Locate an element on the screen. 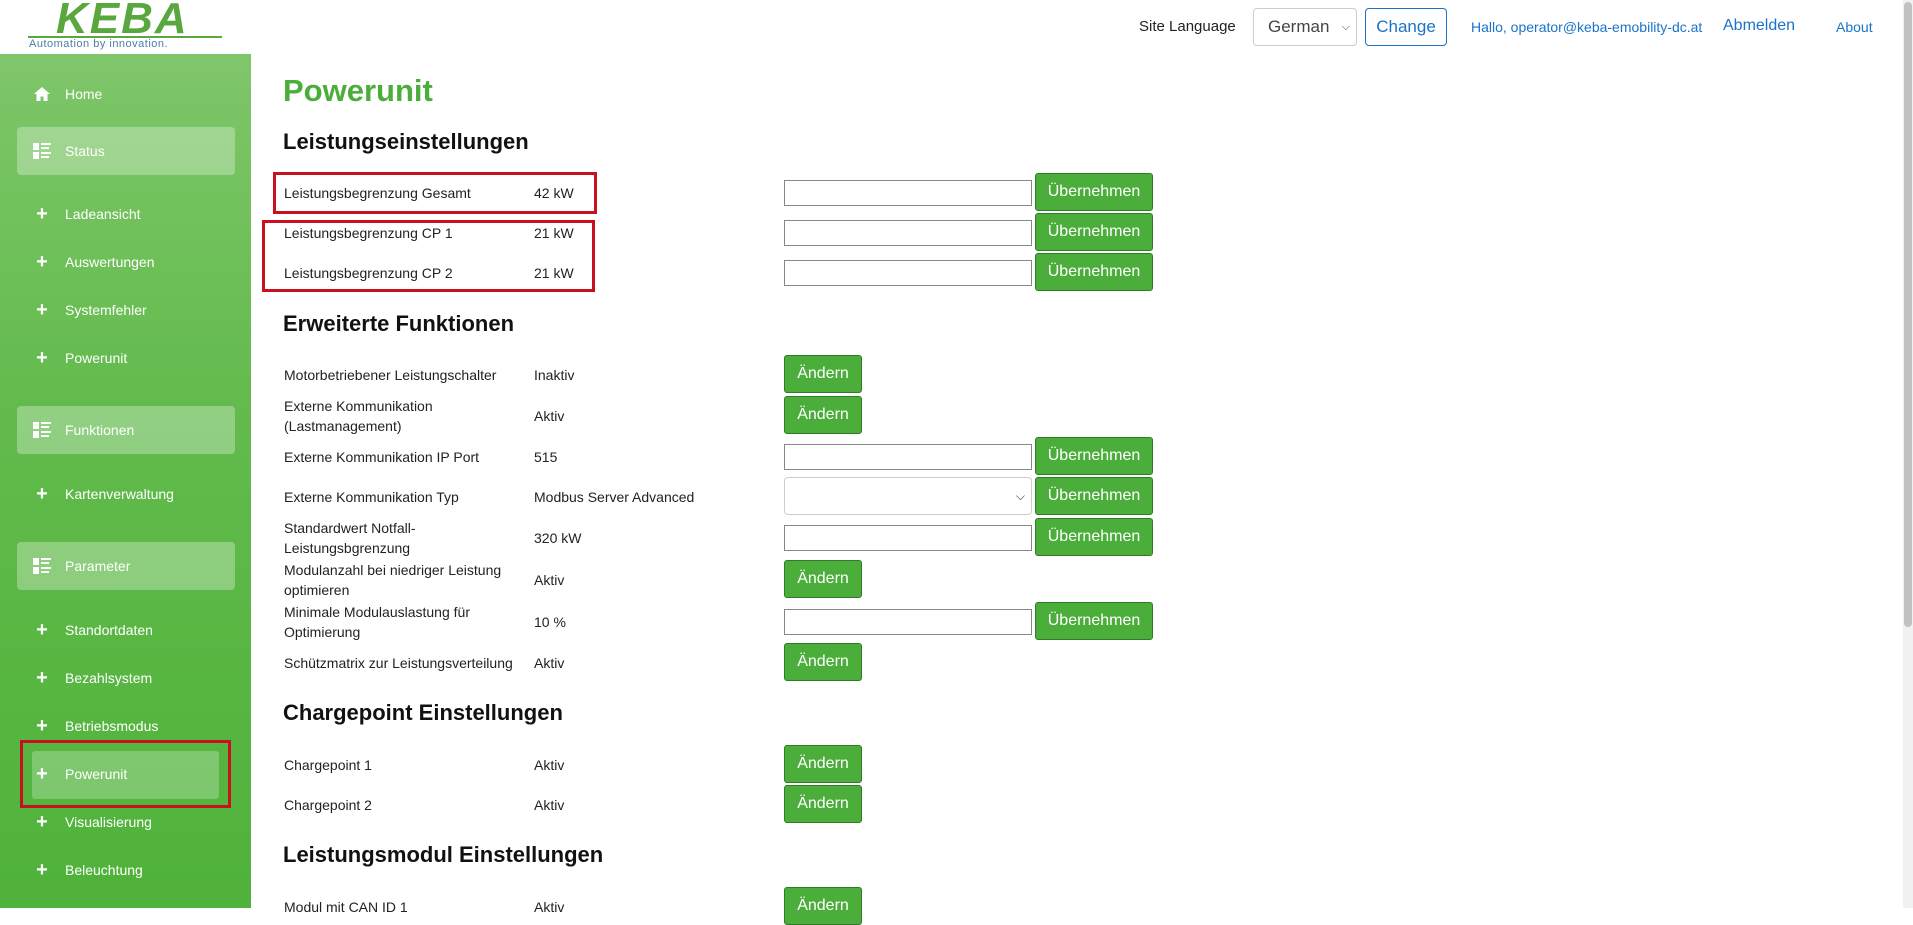  sidebar-item-label: Systemfehler is located at coordinates (106, 310).